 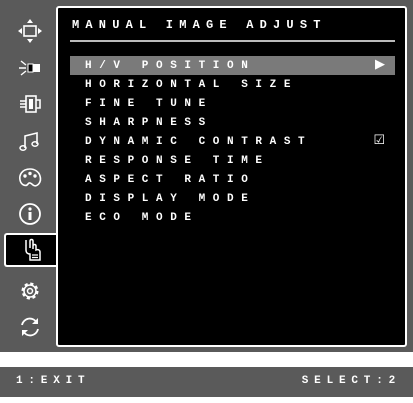 I want to click on setup-icon, so click(x=30, y=291).